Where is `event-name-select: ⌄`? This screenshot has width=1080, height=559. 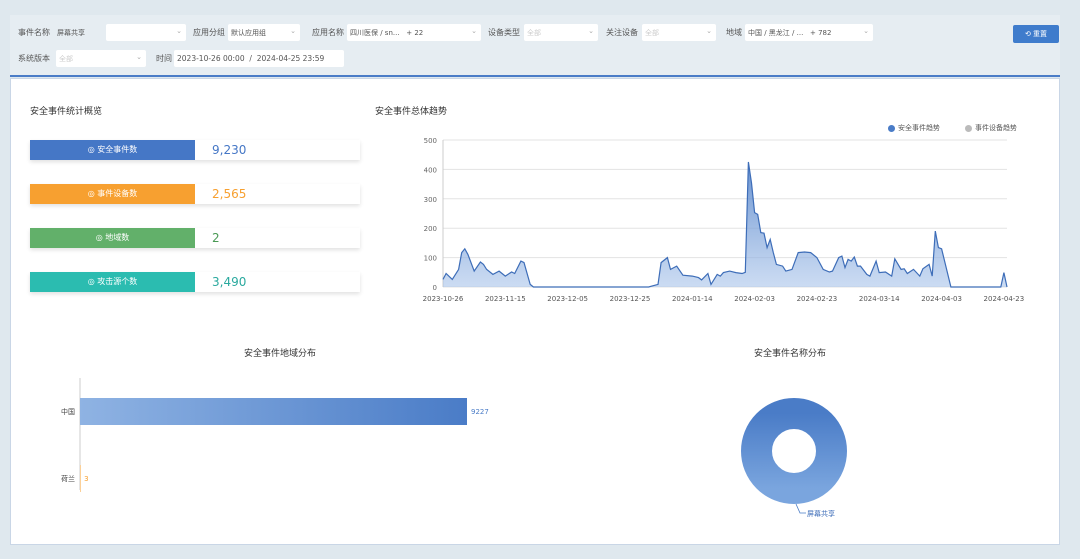
event-name-select: ⌄ is located at coordinates (146, 32).